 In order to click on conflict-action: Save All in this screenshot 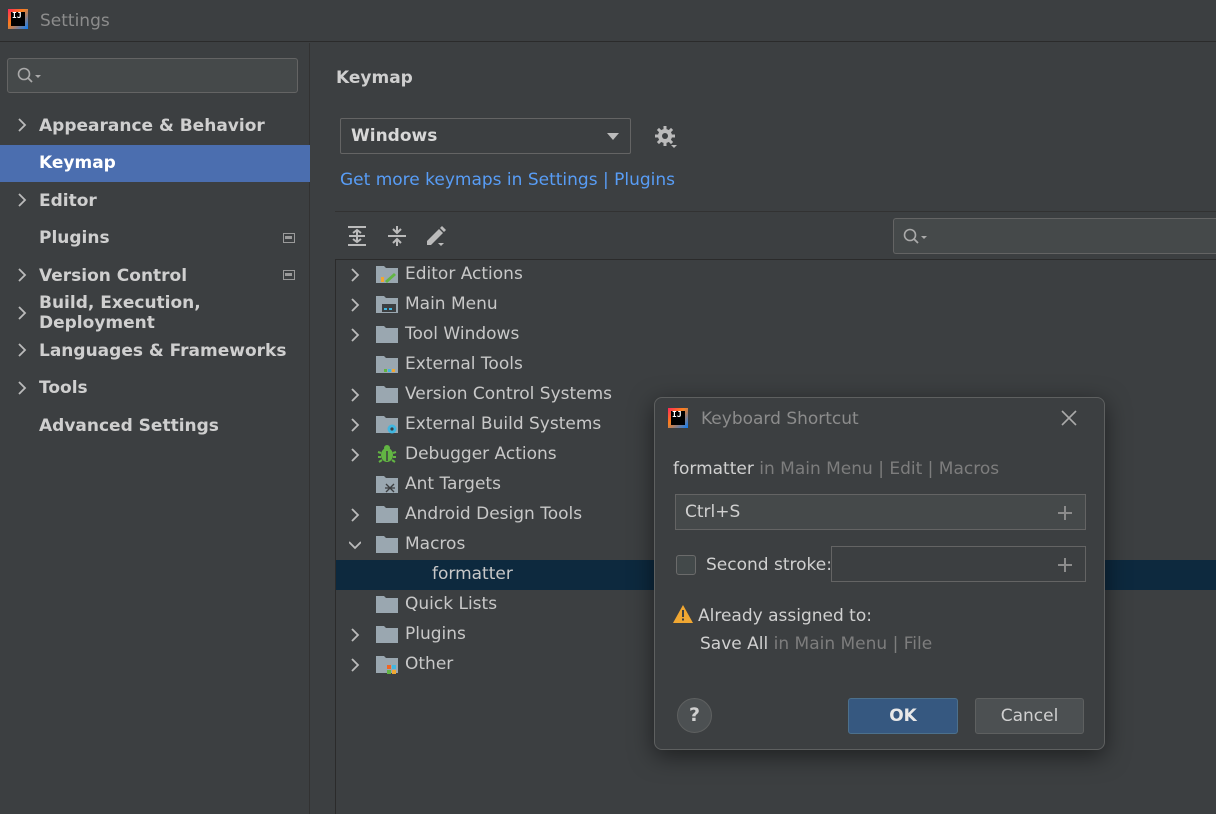, I will do `click(734, 644)`.